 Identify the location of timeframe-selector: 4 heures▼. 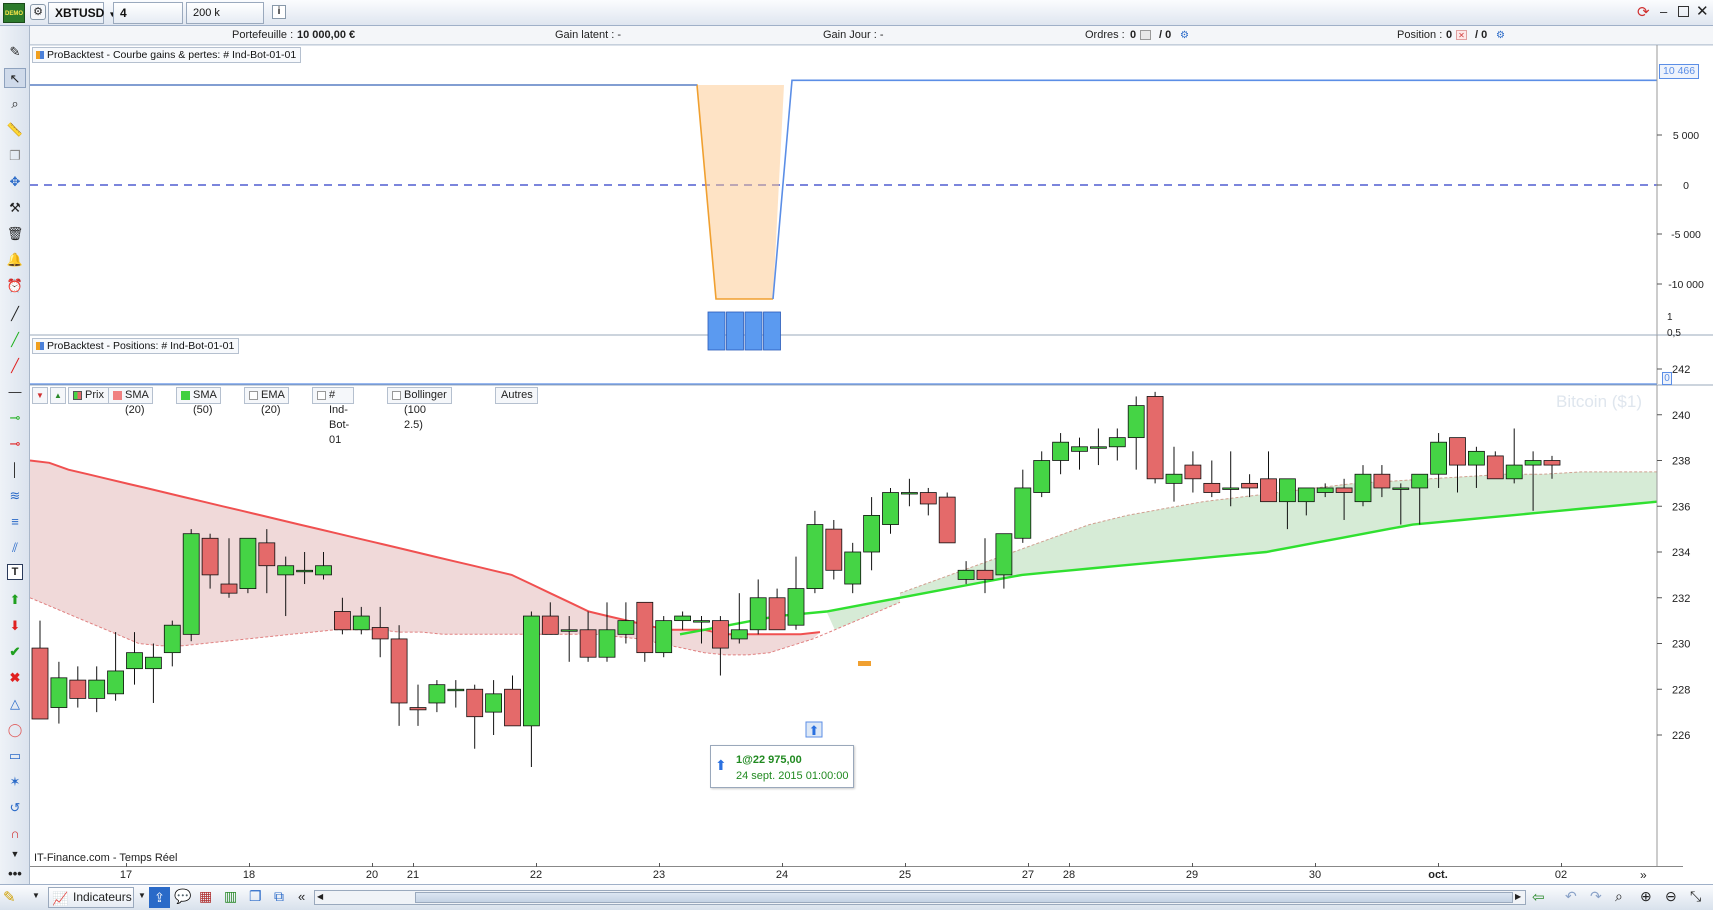
(148, 21).